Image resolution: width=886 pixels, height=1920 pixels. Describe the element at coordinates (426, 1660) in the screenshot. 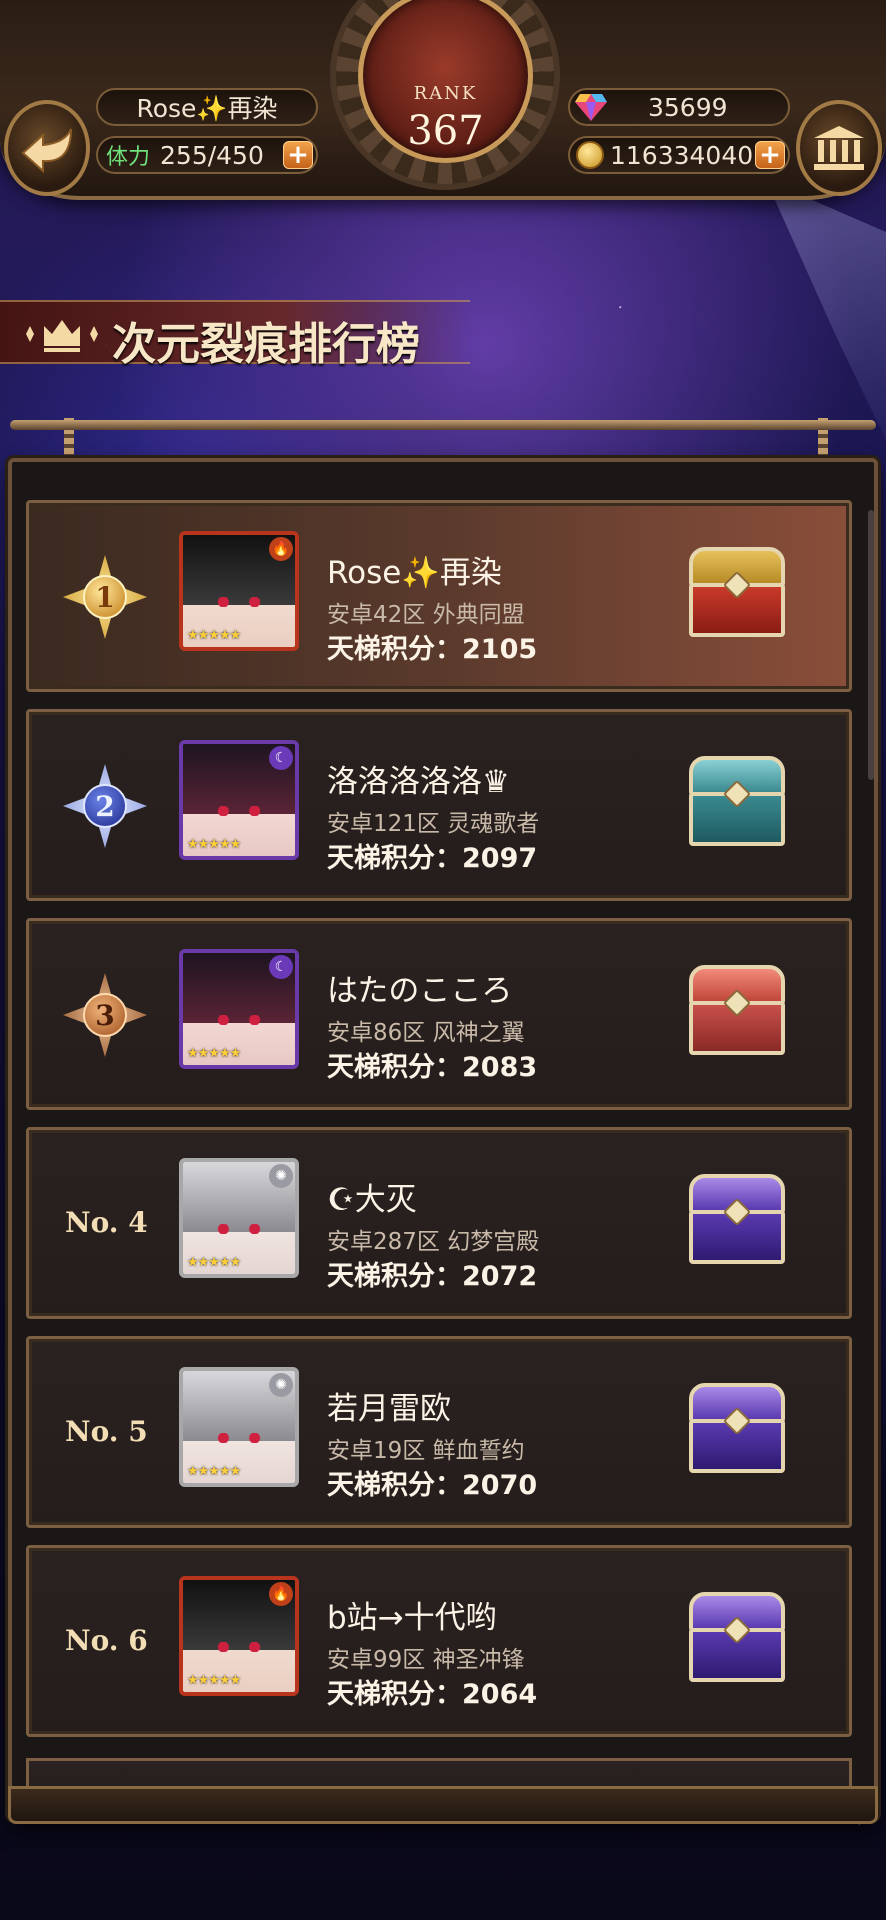

I see `server-guild: 安卓99区 神圣冲锋` at that location.